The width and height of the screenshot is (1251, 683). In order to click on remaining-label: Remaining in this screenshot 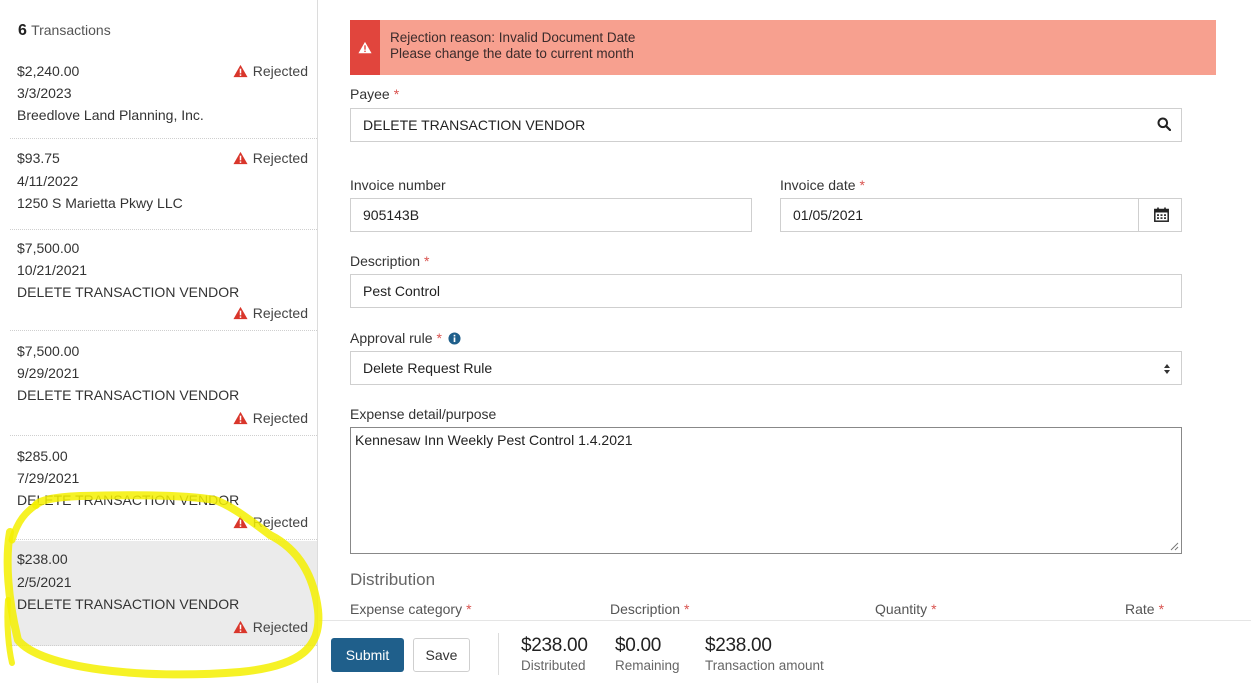, I will do `click(647, 665)`.